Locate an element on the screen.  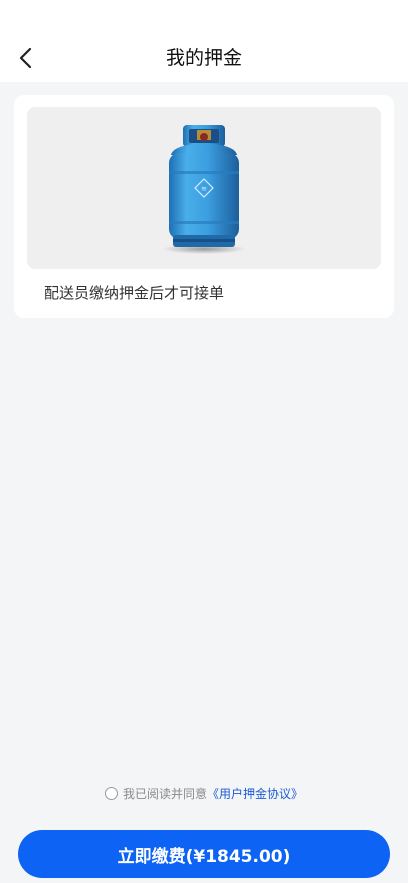
agreement-checkbox is located at coordinates (111, 793).